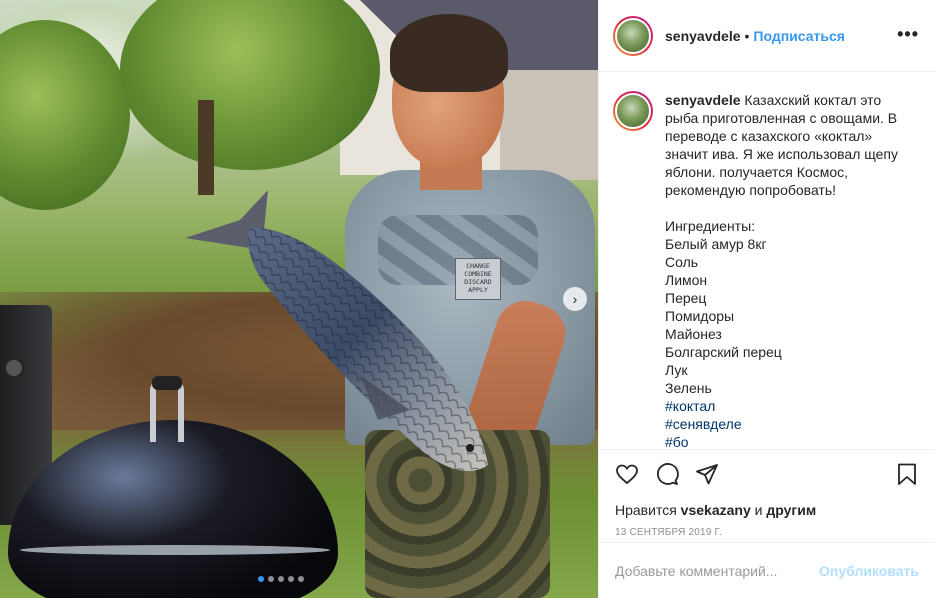 The width and height of the screenshot is (935, 598). Describe the element at coordinates (791, 510) in the screenshot. I see `likes-others-link: другим` at that location.